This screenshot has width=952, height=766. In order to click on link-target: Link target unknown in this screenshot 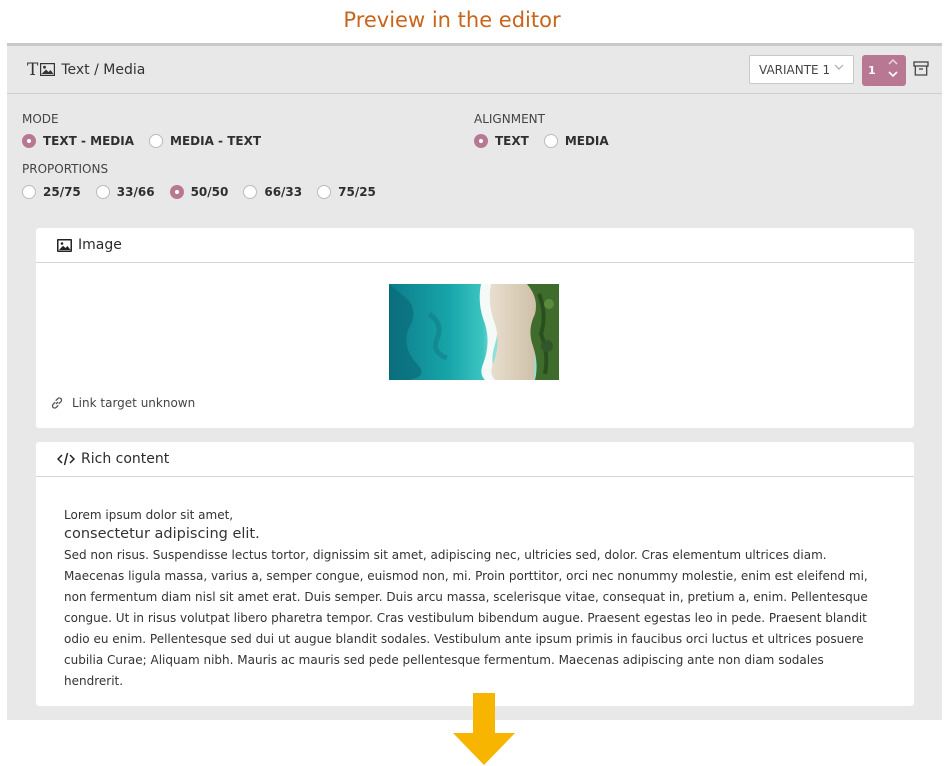, I will do `click(122, 403)`.